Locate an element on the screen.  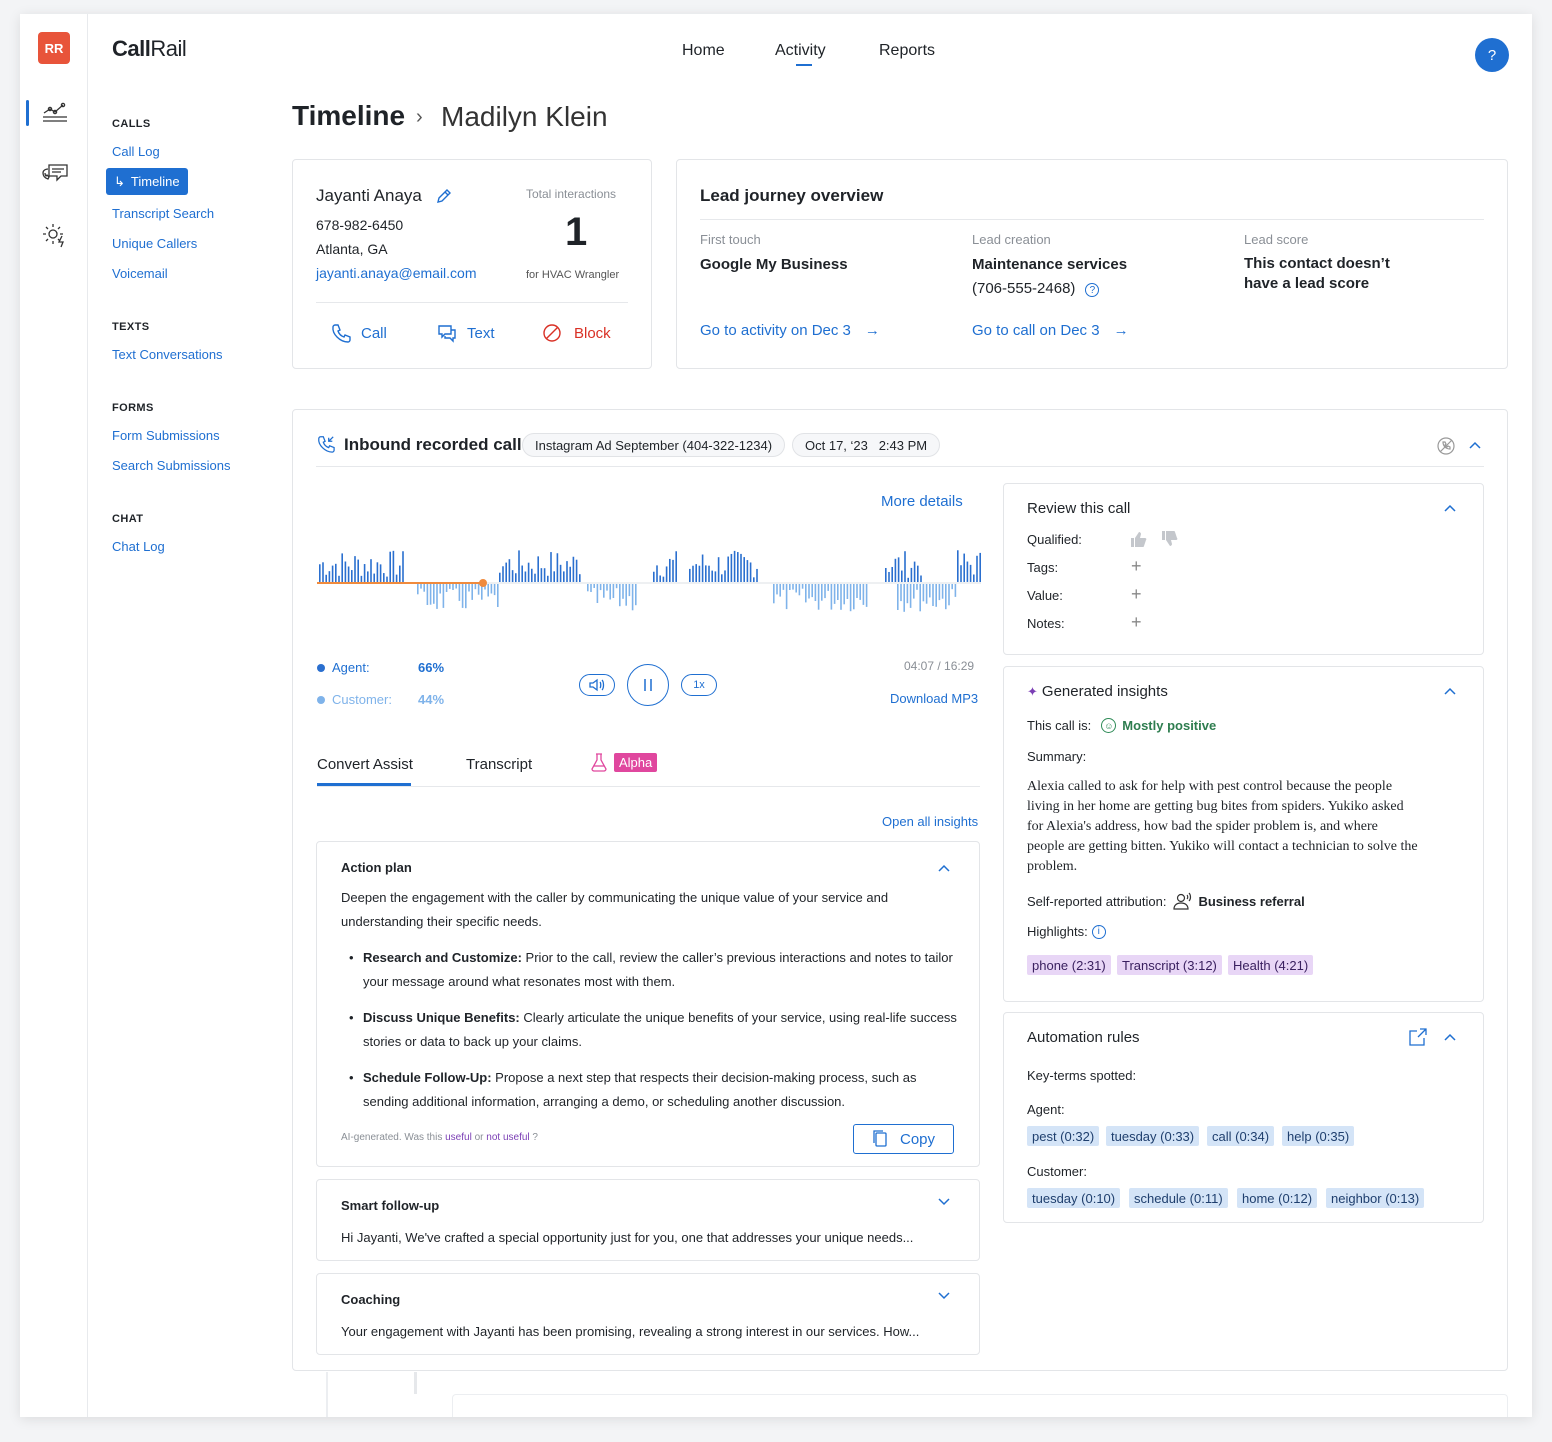
sidebar-item-chat-log: Chat Log is located at coordinates (138, 546).